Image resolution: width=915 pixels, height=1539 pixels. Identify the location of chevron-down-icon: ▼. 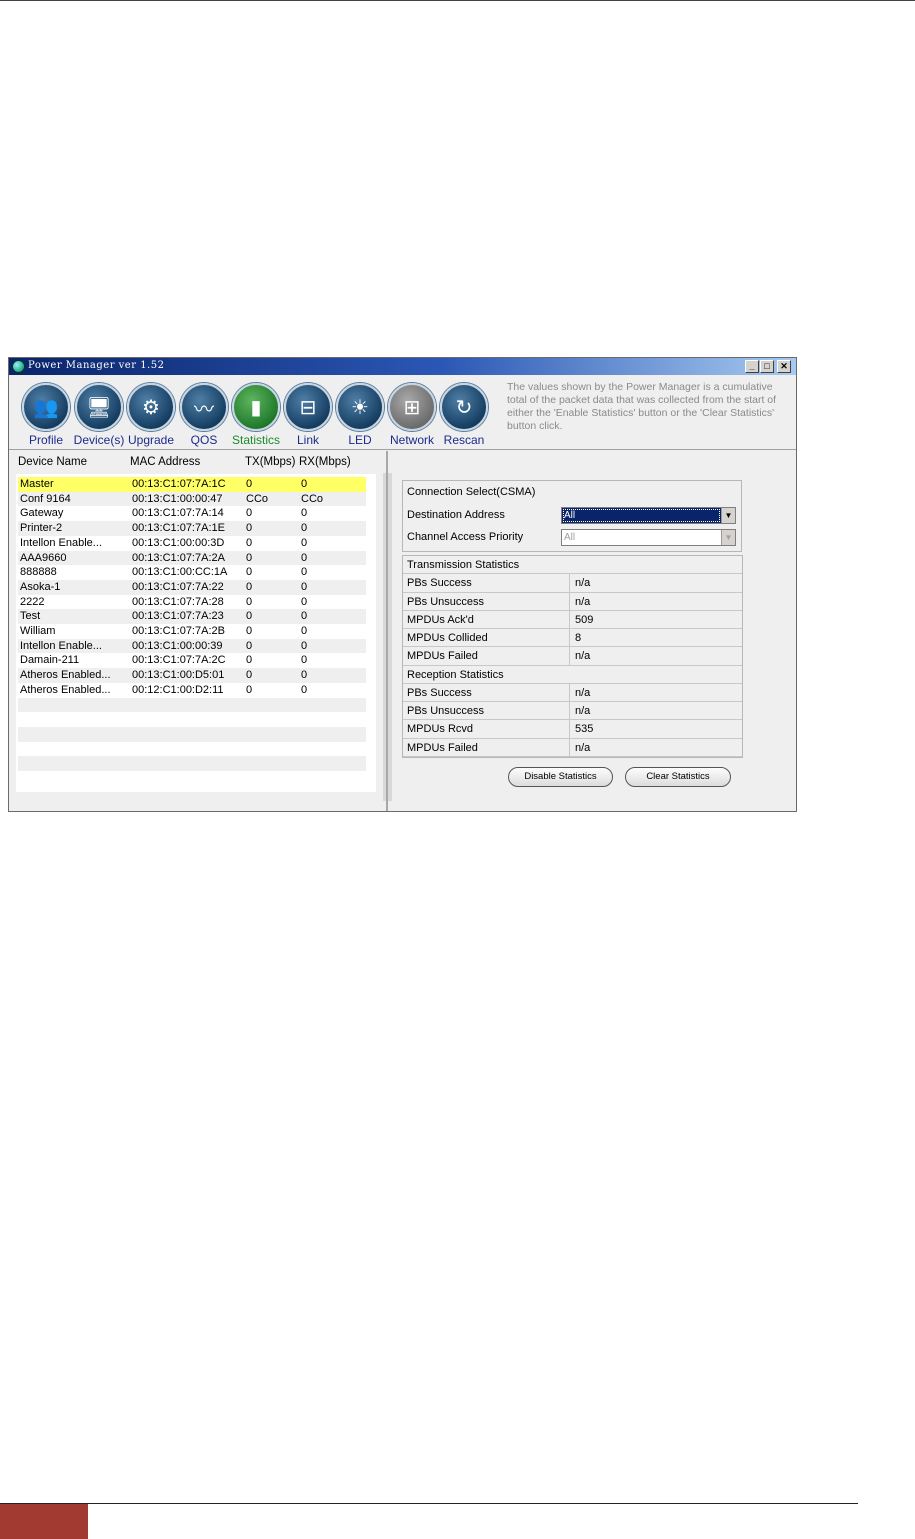
(728, 515).